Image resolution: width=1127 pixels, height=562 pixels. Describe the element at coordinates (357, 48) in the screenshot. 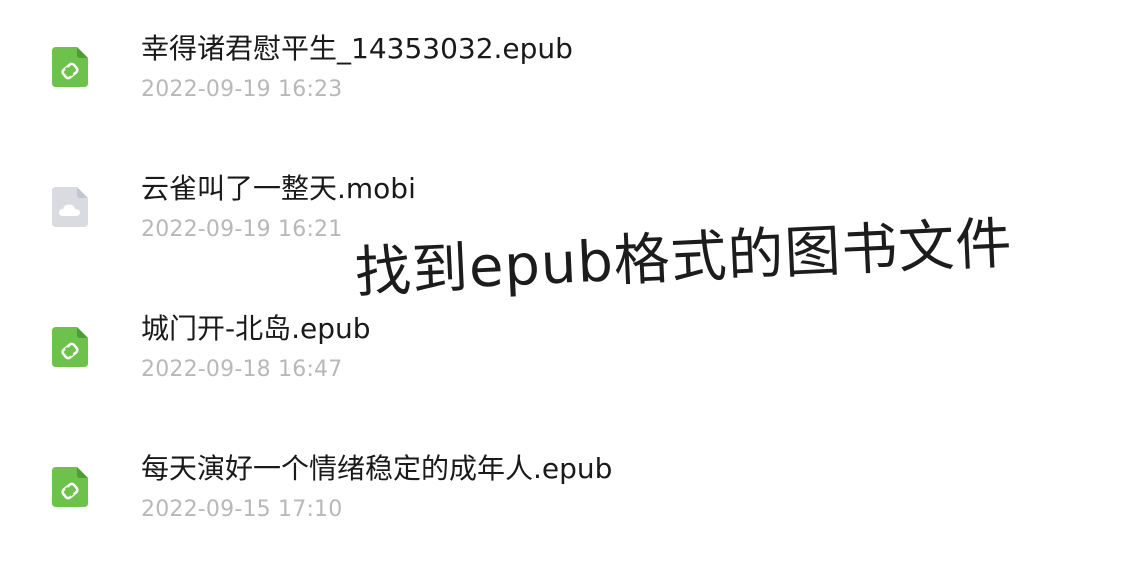

I see `file-name: 幸得诸君慰平生_14353032.epub` at that location.